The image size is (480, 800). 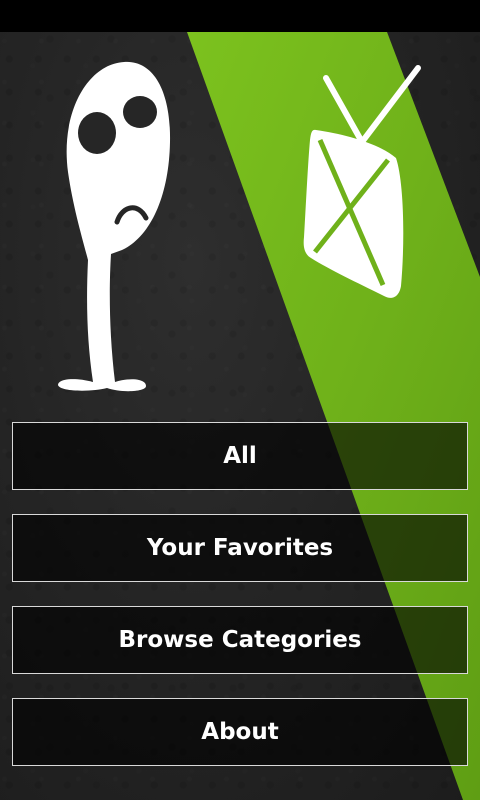 I want to click on about-button: About, so click(x=240, y=732).